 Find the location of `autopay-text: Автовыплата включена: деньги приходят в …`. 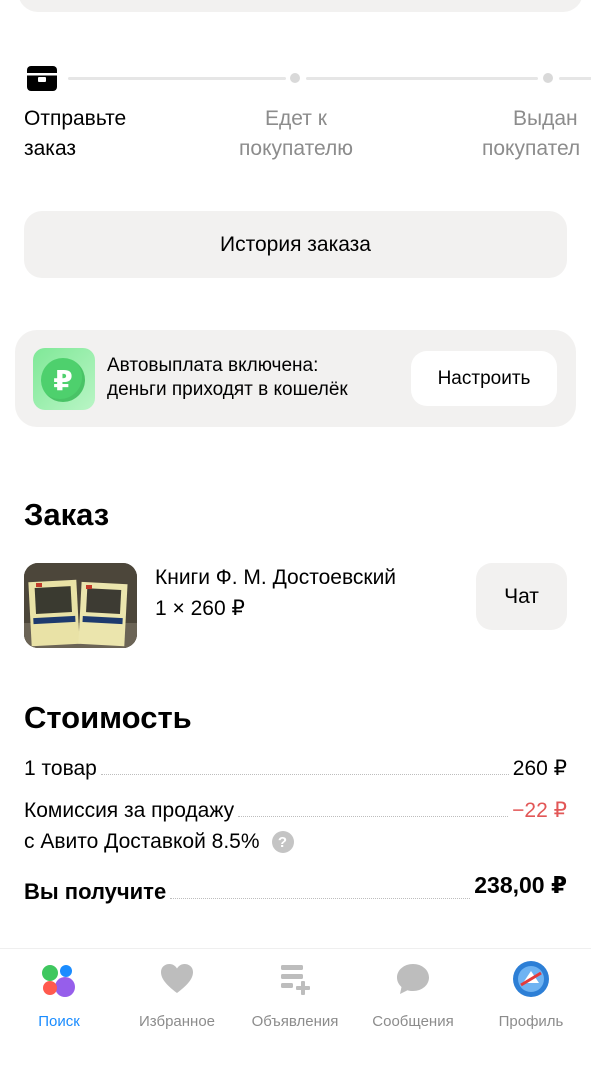

autopay-text: Автовыплата включена: деньги приходят в … is located at coordinates (227, 377).